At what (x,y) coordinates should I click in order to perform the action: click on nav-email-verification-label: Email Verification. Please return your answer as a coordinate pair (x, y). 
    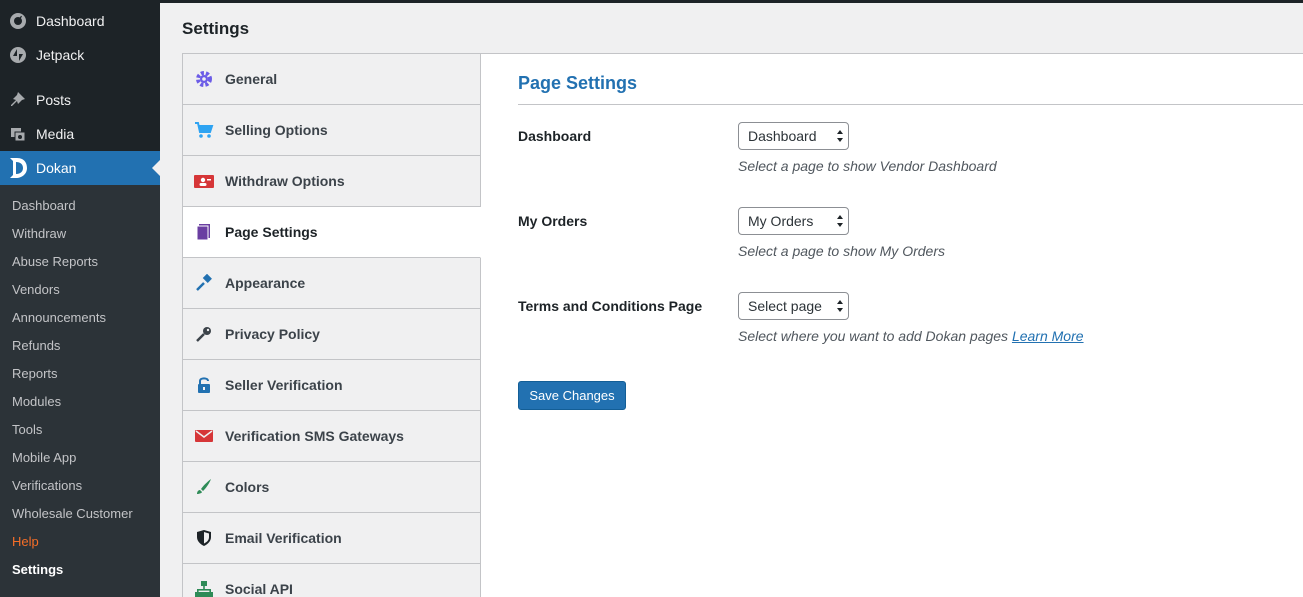
    Looking at the image, I should click on (283, 538).